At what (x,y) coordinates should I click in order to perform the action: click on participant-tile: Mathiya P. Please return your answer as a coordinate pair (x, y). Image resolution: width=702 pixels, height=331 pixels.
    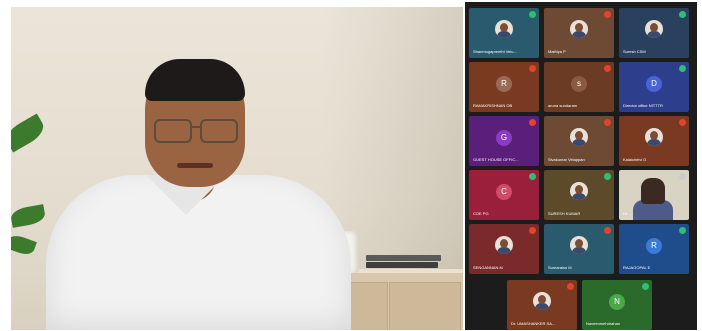
    Looking at the image, I should click on (579, 33).